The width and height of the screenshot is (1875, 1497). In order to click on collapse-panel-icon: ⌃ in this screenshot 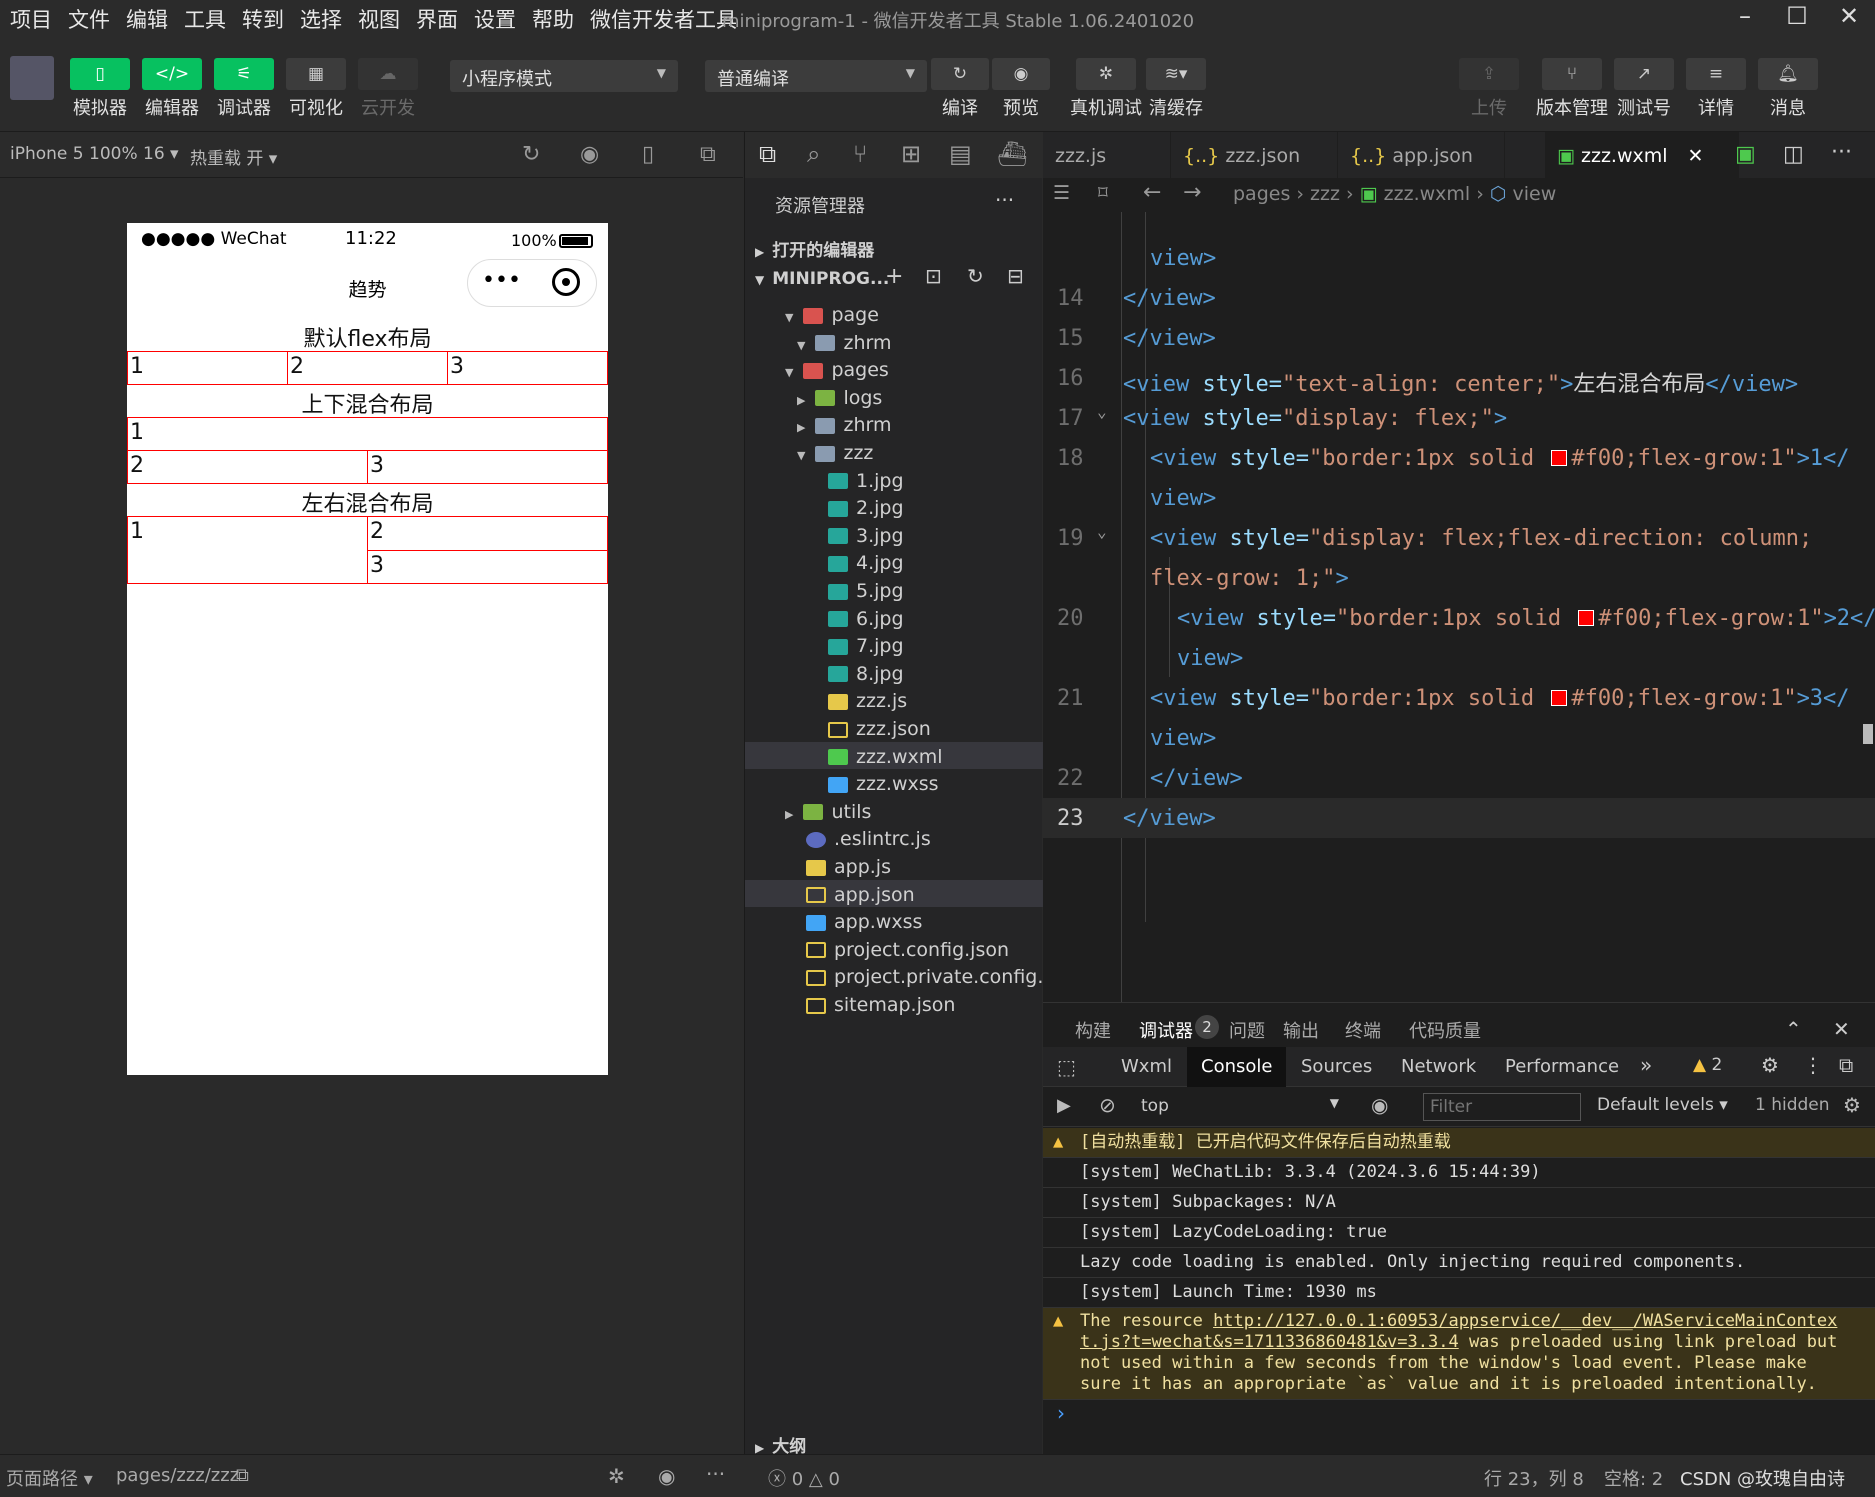, I will do `click(1793, 1029)`.